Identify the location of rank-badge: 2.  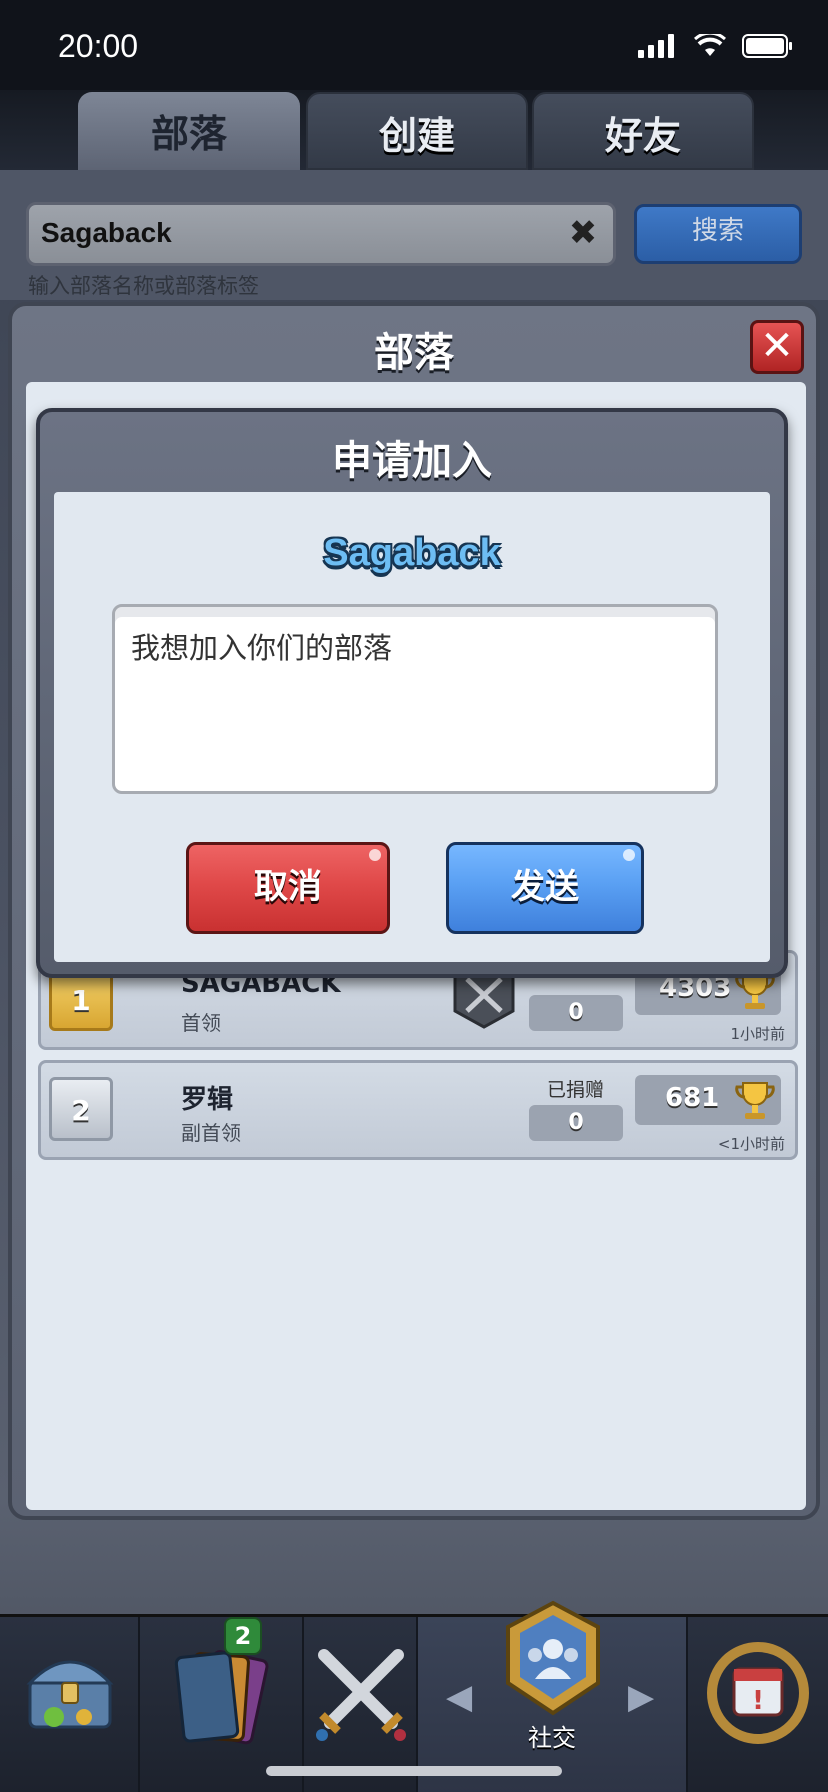
(81, 1109).